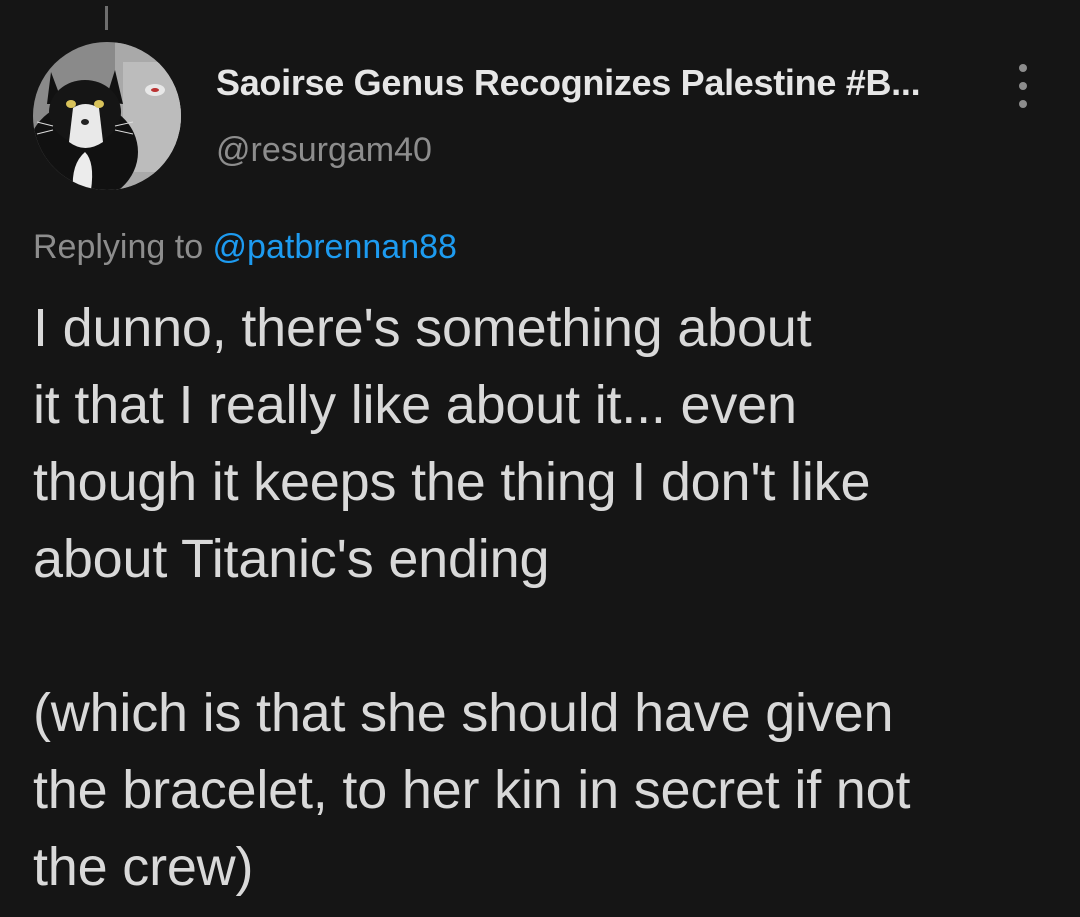  I want to click on tweet-text-line: I dunno, there's something about, so click(422, 328).